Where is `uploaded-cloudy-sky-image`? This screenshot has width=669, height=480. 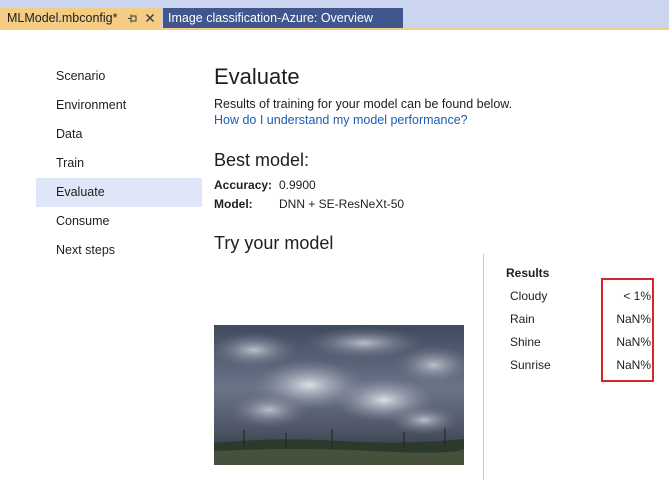 uploaded-cloudy-sky-image is located at coordinates (339, 395).